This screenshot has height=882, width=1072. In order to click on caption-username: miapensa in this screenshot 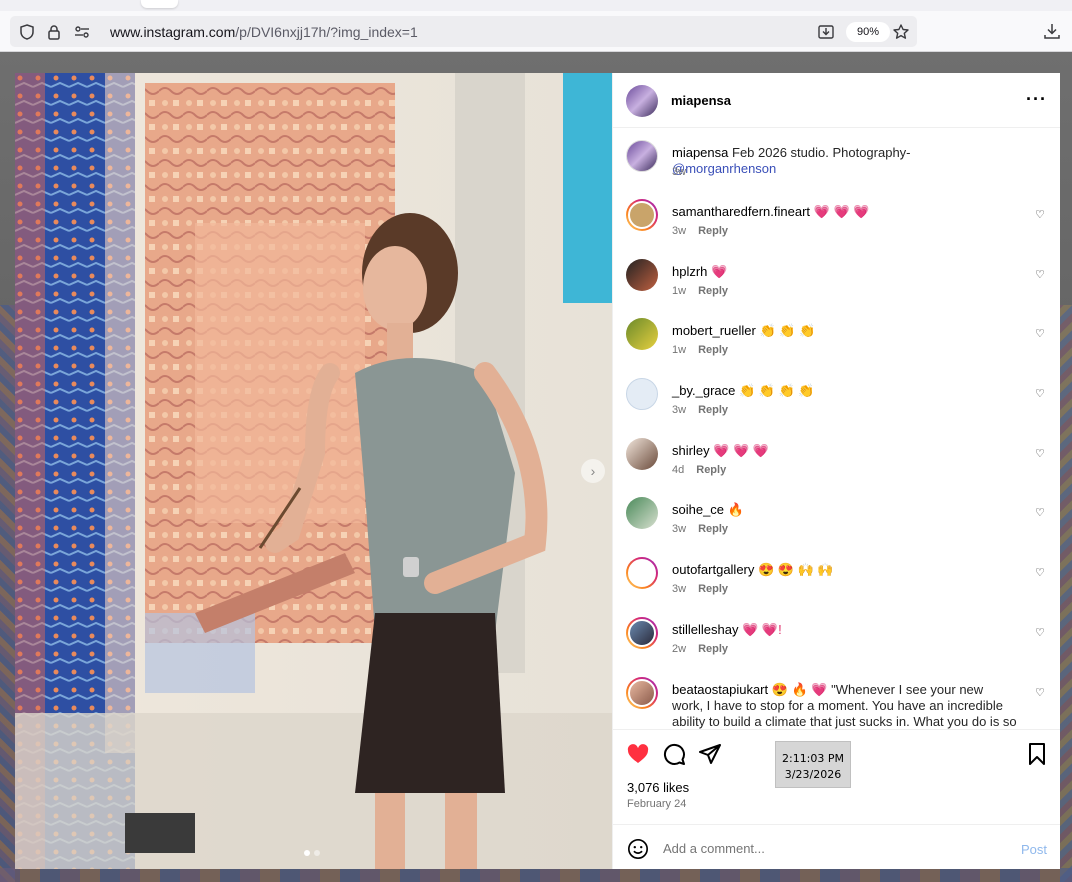, I will do `click(700, 152)`.